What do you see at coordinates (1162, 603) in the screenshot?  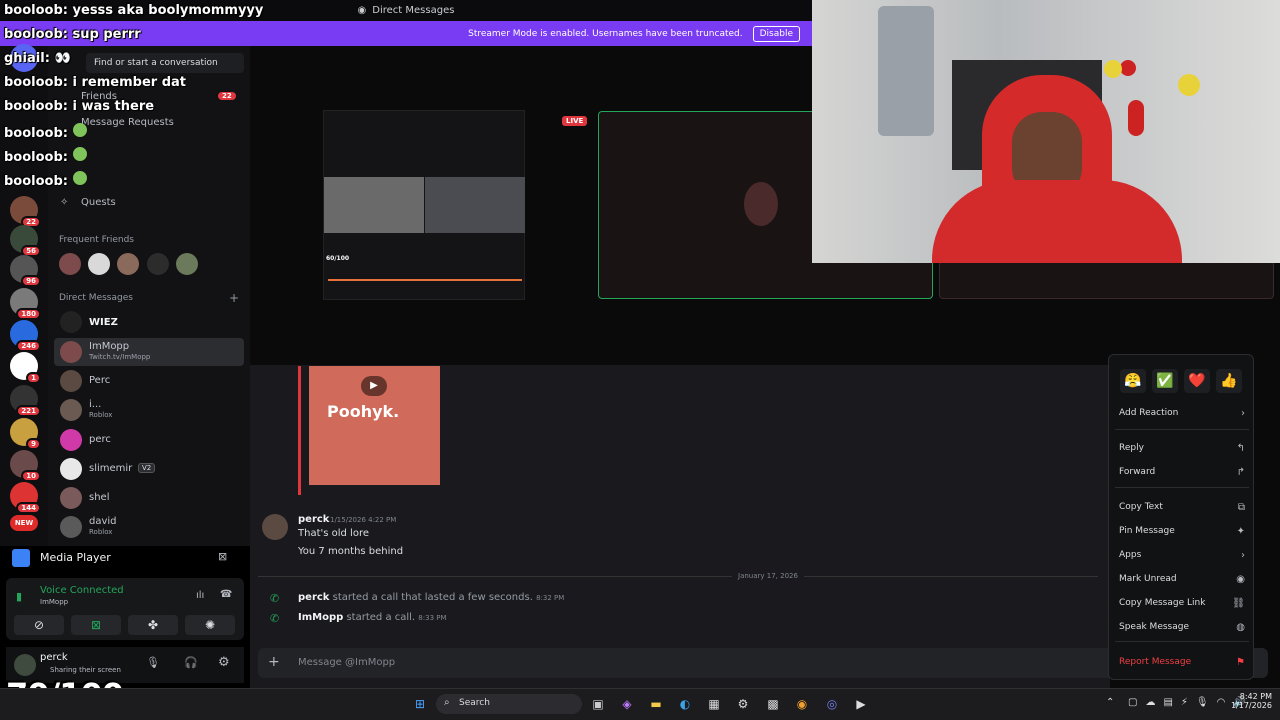 I see `menu-label: Copy Message Link` at bounding box center [1162, 603].